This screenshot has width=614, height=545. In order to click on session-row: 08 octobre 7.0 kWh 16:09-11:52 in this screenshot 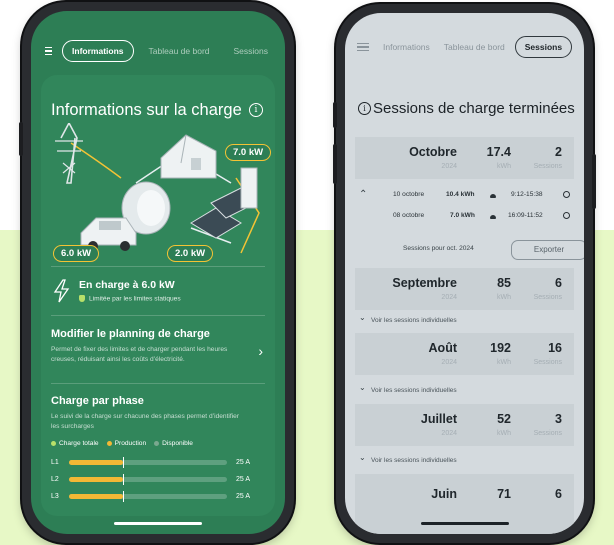, I will do `click(464, 219)`.